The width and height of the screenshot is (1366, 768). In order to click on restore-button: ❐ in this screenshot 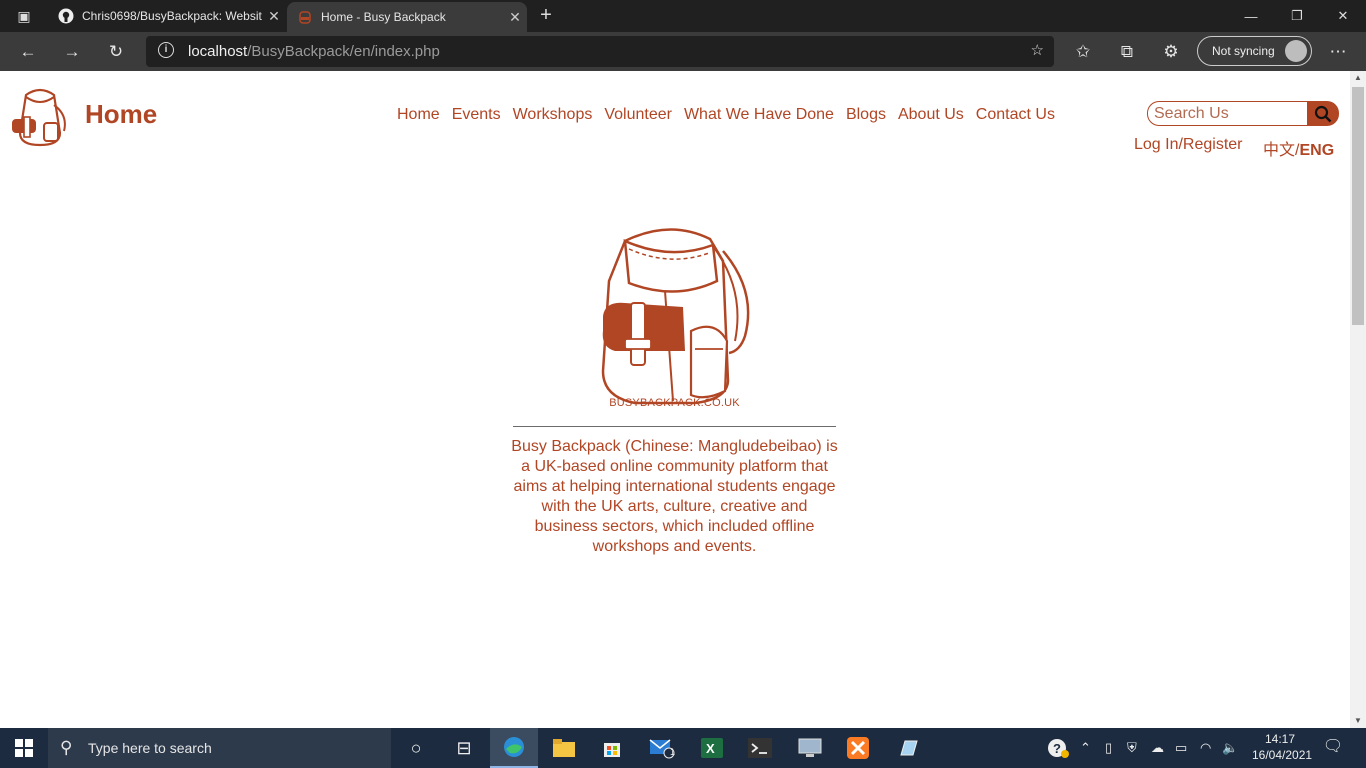, I will do `click(1297, 16)`.